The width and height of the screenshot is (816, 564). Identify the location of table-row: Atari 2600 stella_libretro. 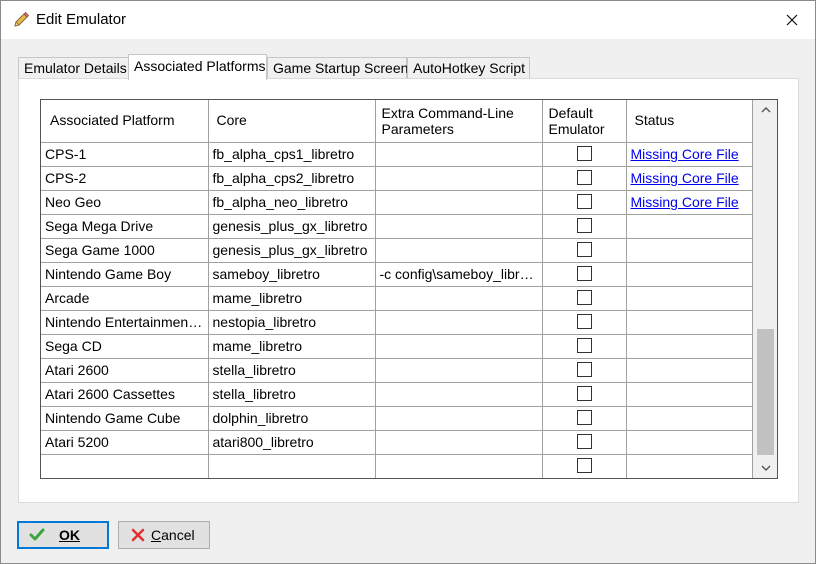
(397, 370).